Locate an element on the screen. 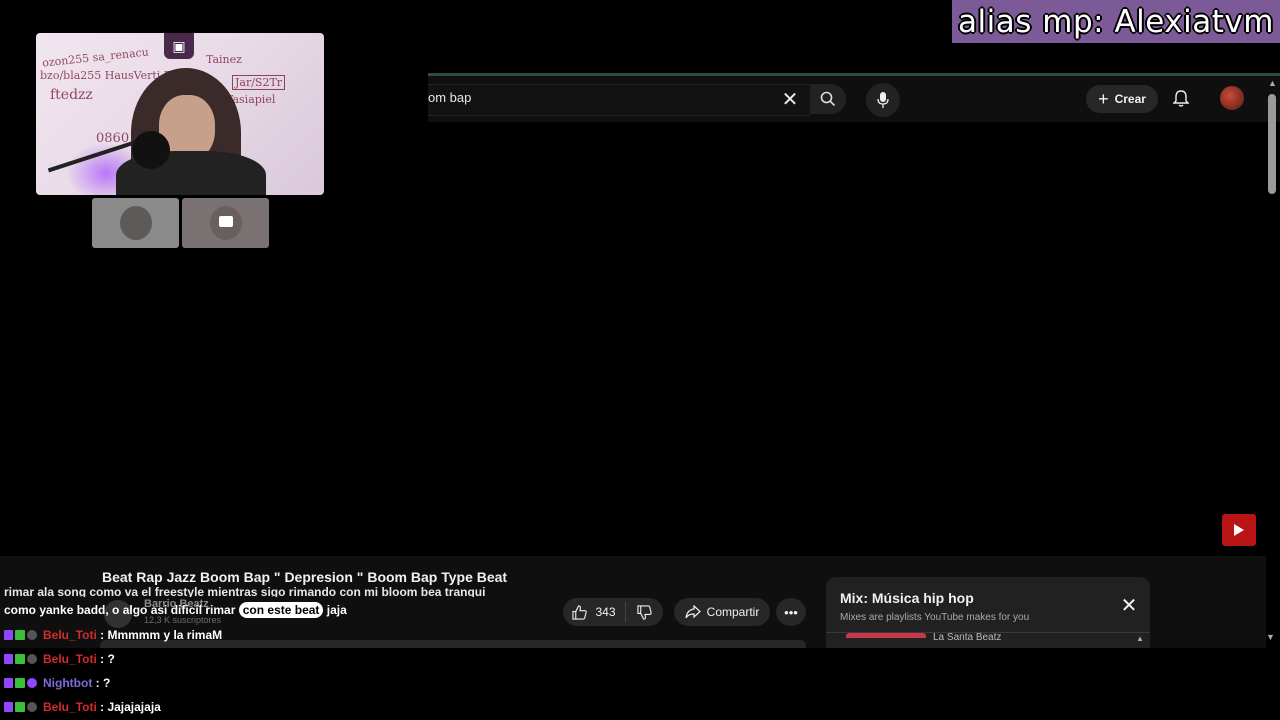 The width and height of the screenshot is (1280, 720). alias-banner: alias mp: Alexiatvm is located at coordinates (1116, 21).